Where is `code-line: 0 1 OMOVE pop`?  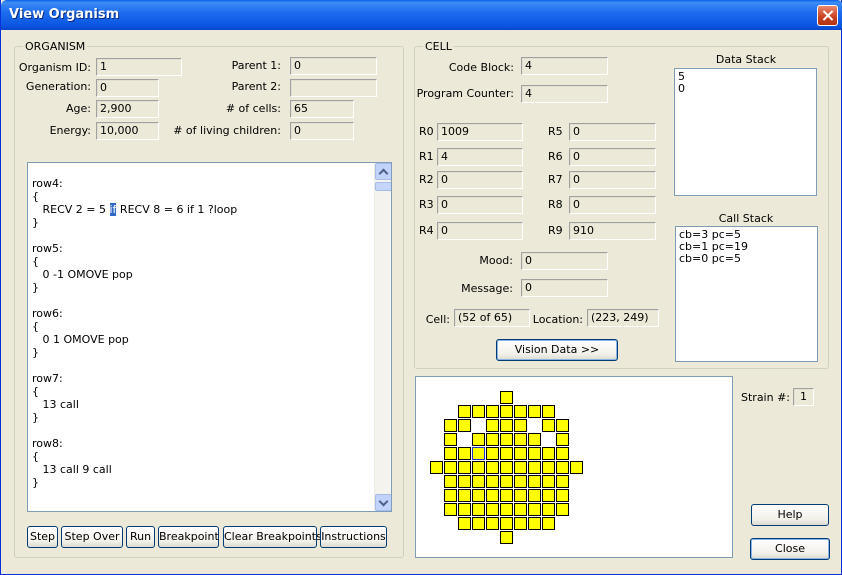
code-line: 0 1 OMOVE pop is located at coordinates (134, 339).